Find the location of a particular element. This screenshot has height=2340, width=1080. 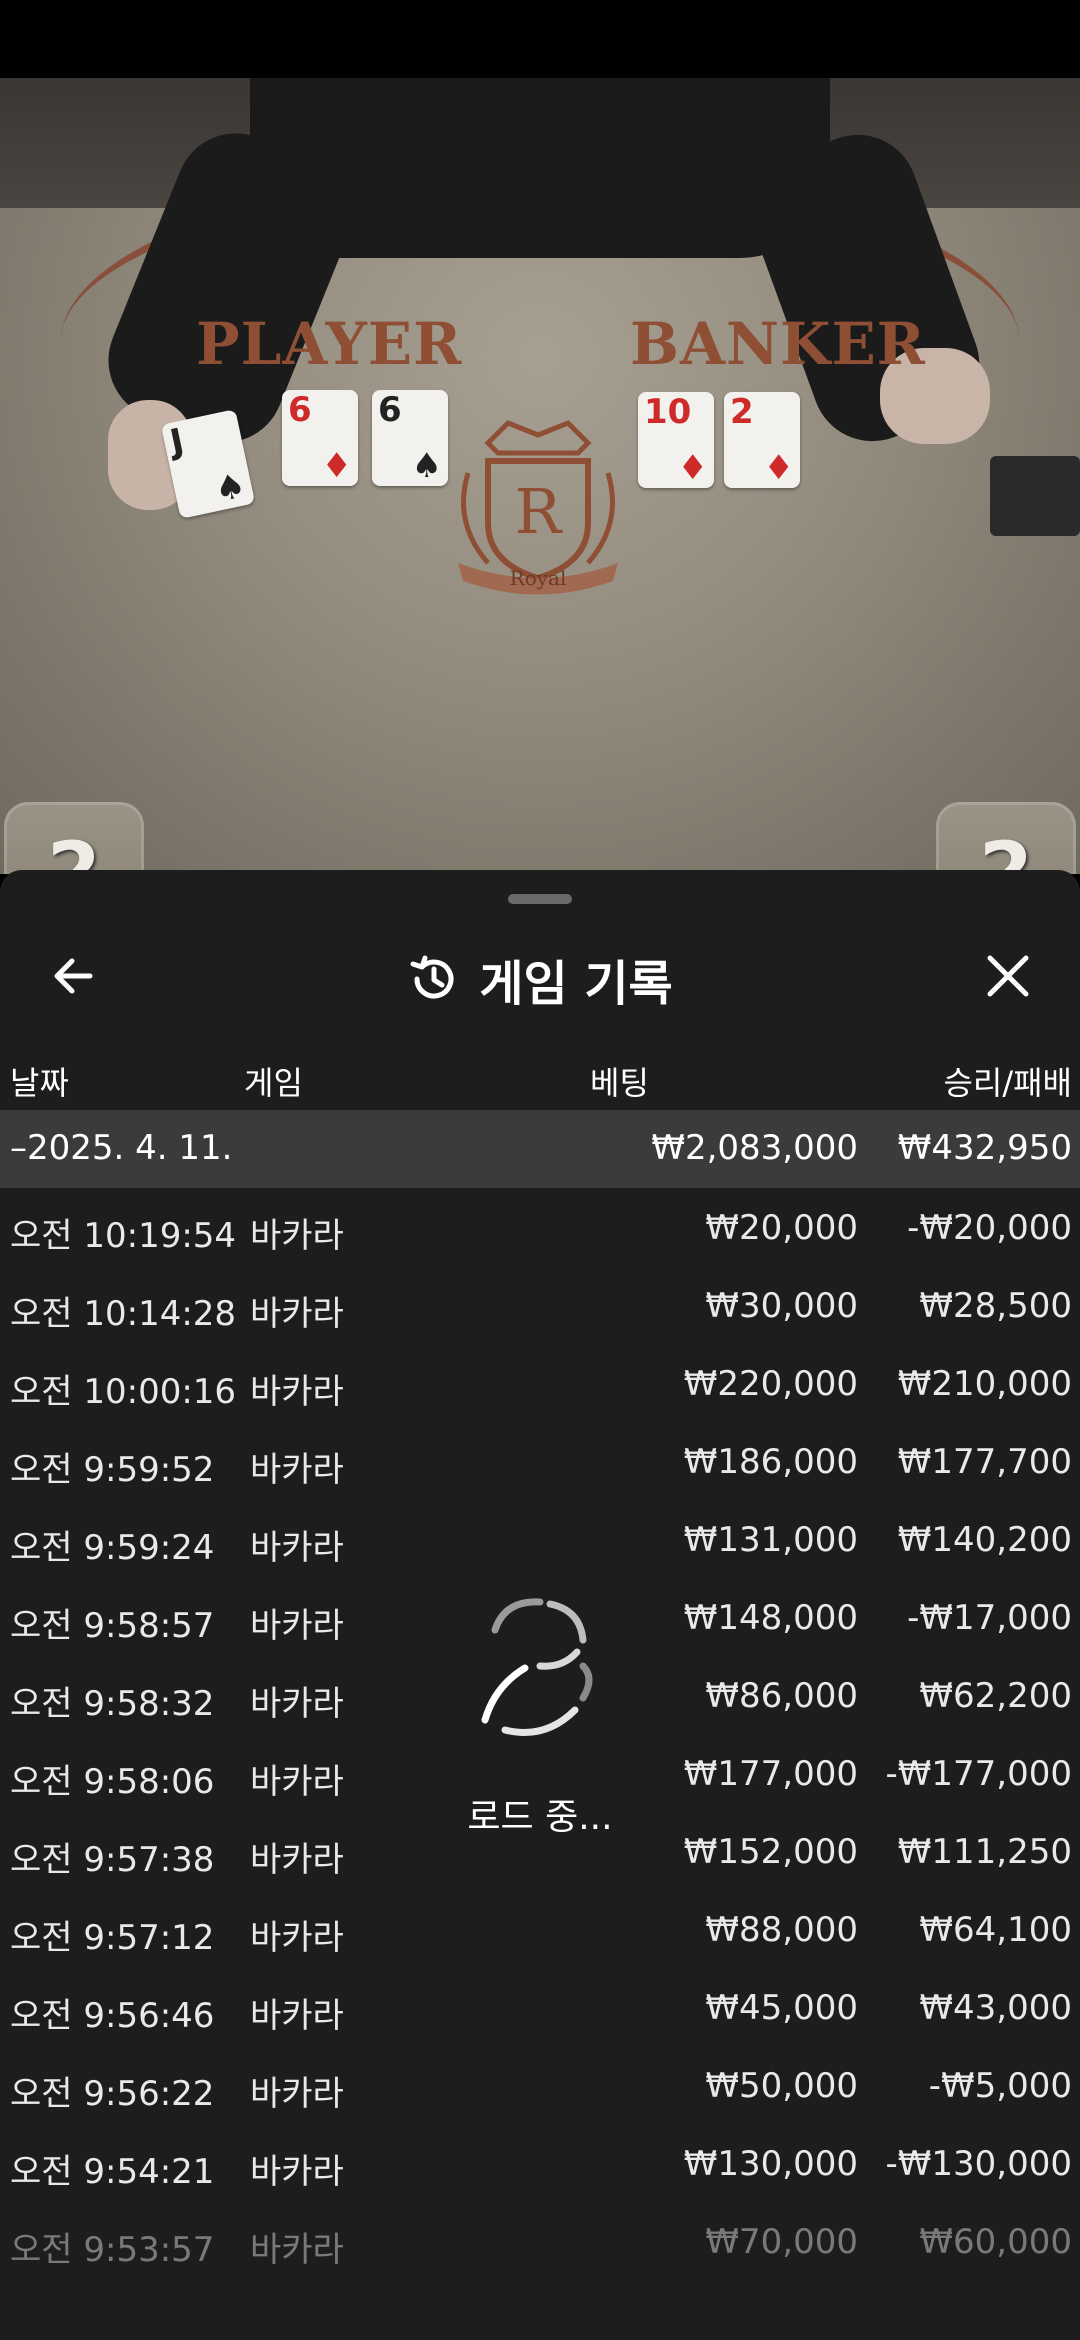

row-winloss: -₩20,000 is located at coordinates (989, 1228).